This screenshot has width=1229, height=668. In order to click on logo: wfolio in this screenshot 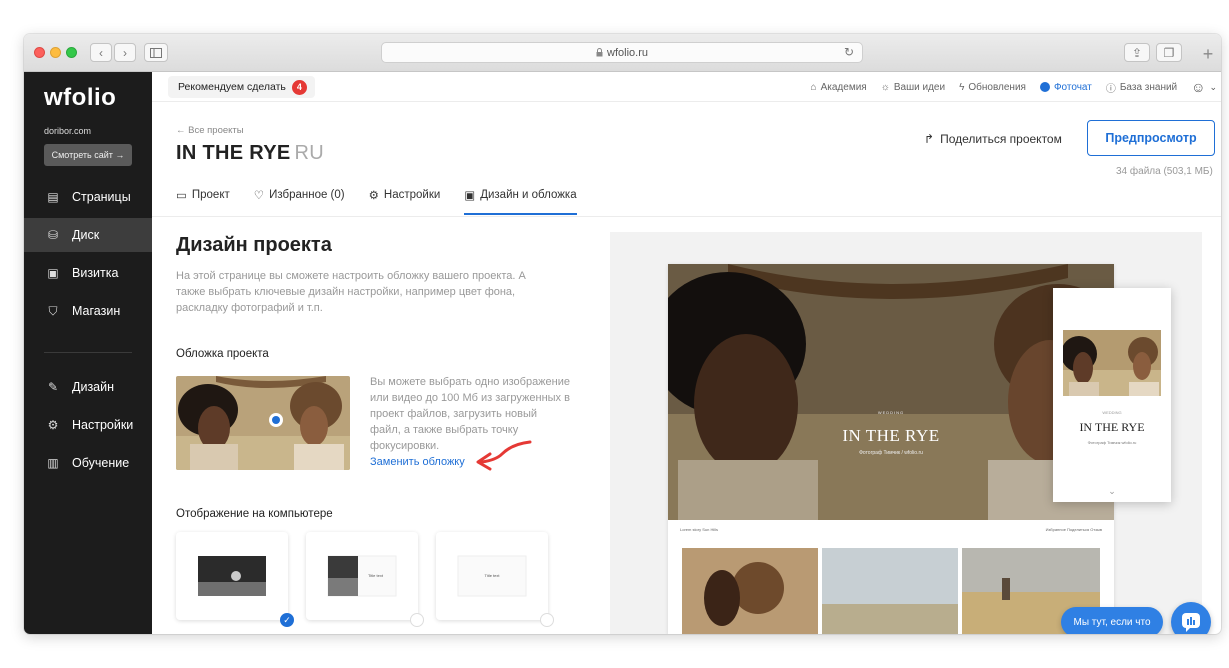, I will do `click(80, 98)`.